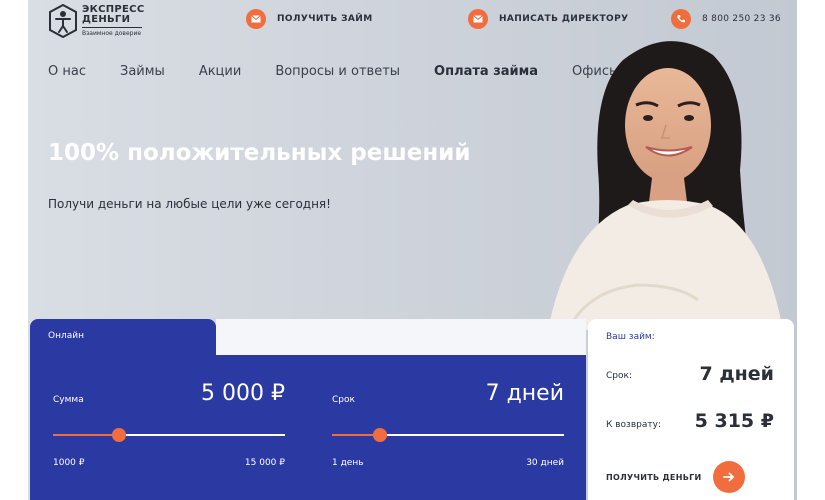 The height and width of the screenshot is (500, 825). What do you see at coordinates (169, 435) in the screenshot?
I see `amount-slider` at bounding box center [169, 435].